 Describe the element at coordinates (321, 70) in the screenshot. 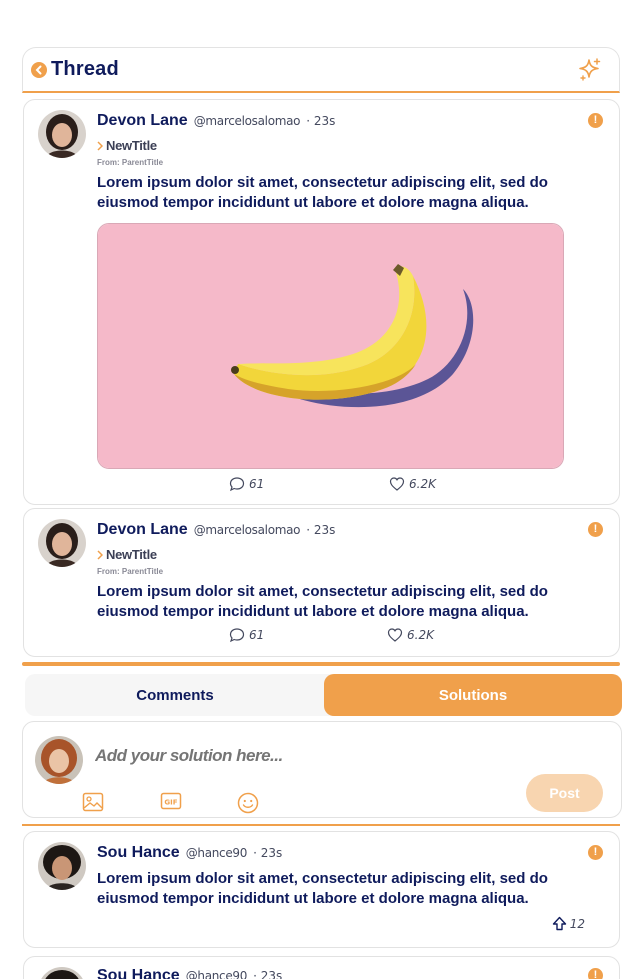

I see `thread-header: Thread` at that location.